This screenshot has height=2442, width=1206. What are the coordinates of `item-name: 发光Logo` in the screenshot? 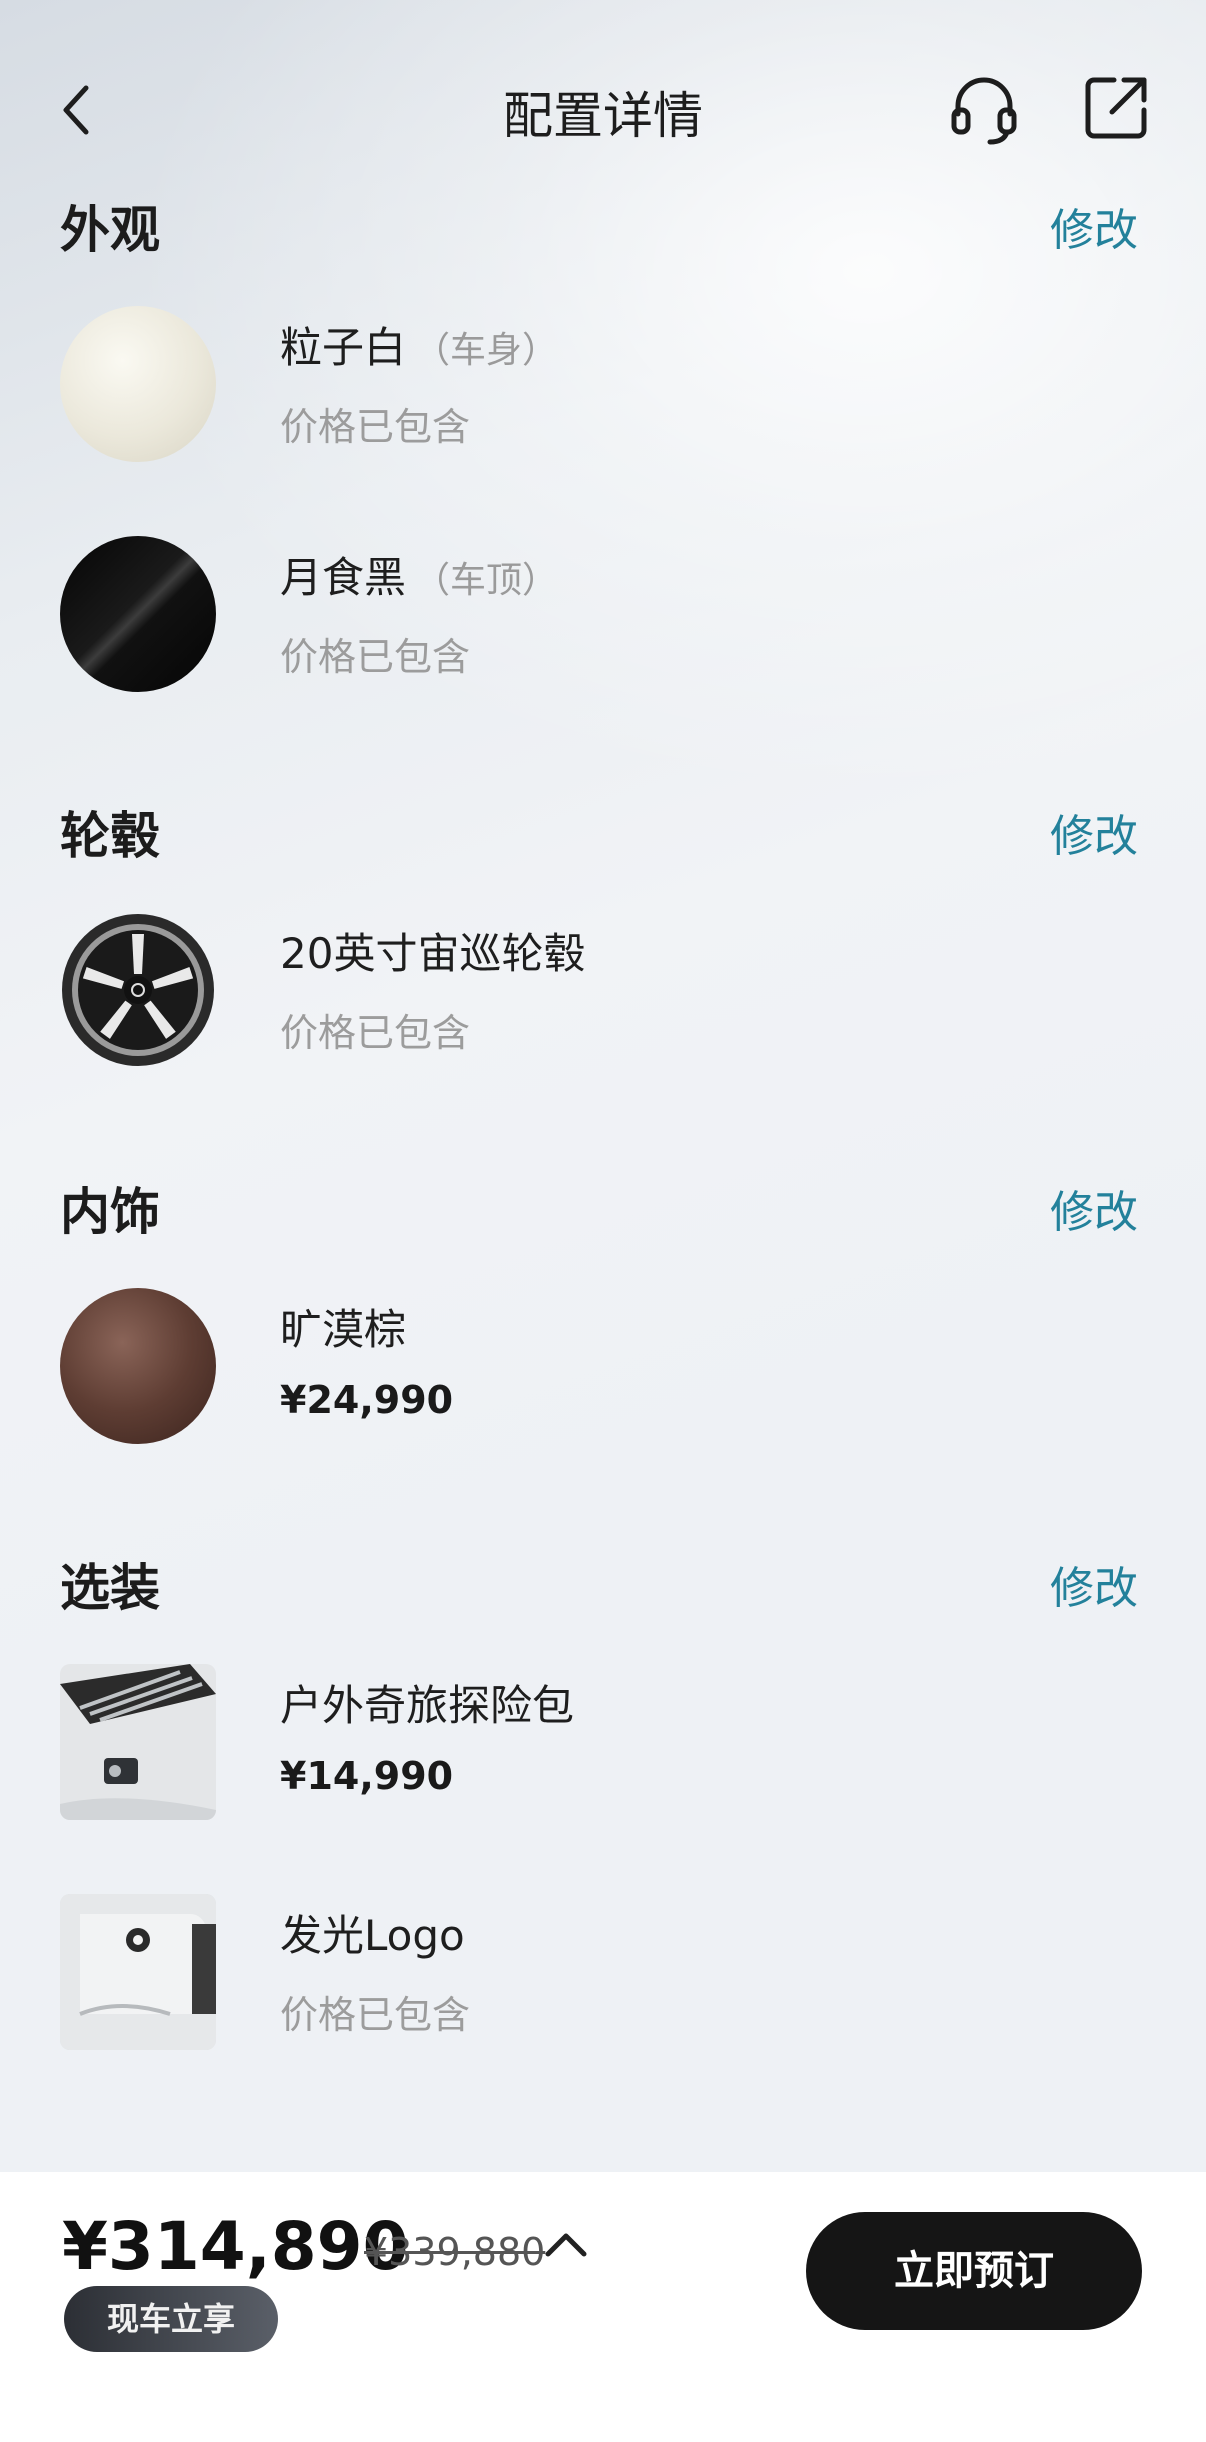 It's located at (372, 1935).